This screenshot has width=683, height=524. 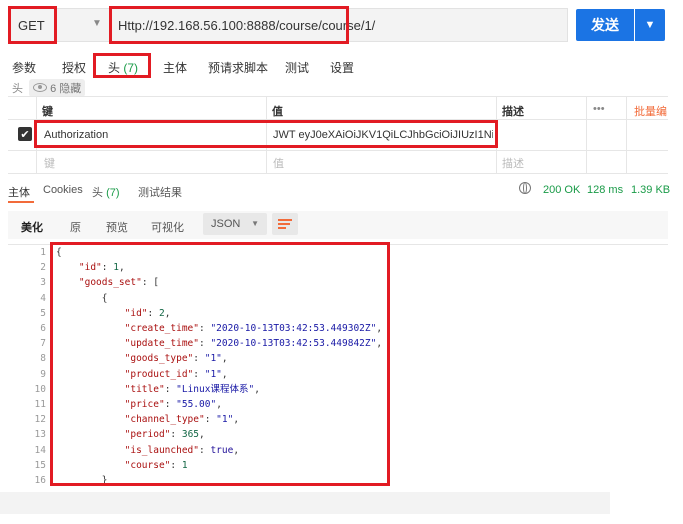 What do you see at coordinates (278, 163) in the screenshot?
I see `new-value-input: 值` at bounding box center [278, 163].